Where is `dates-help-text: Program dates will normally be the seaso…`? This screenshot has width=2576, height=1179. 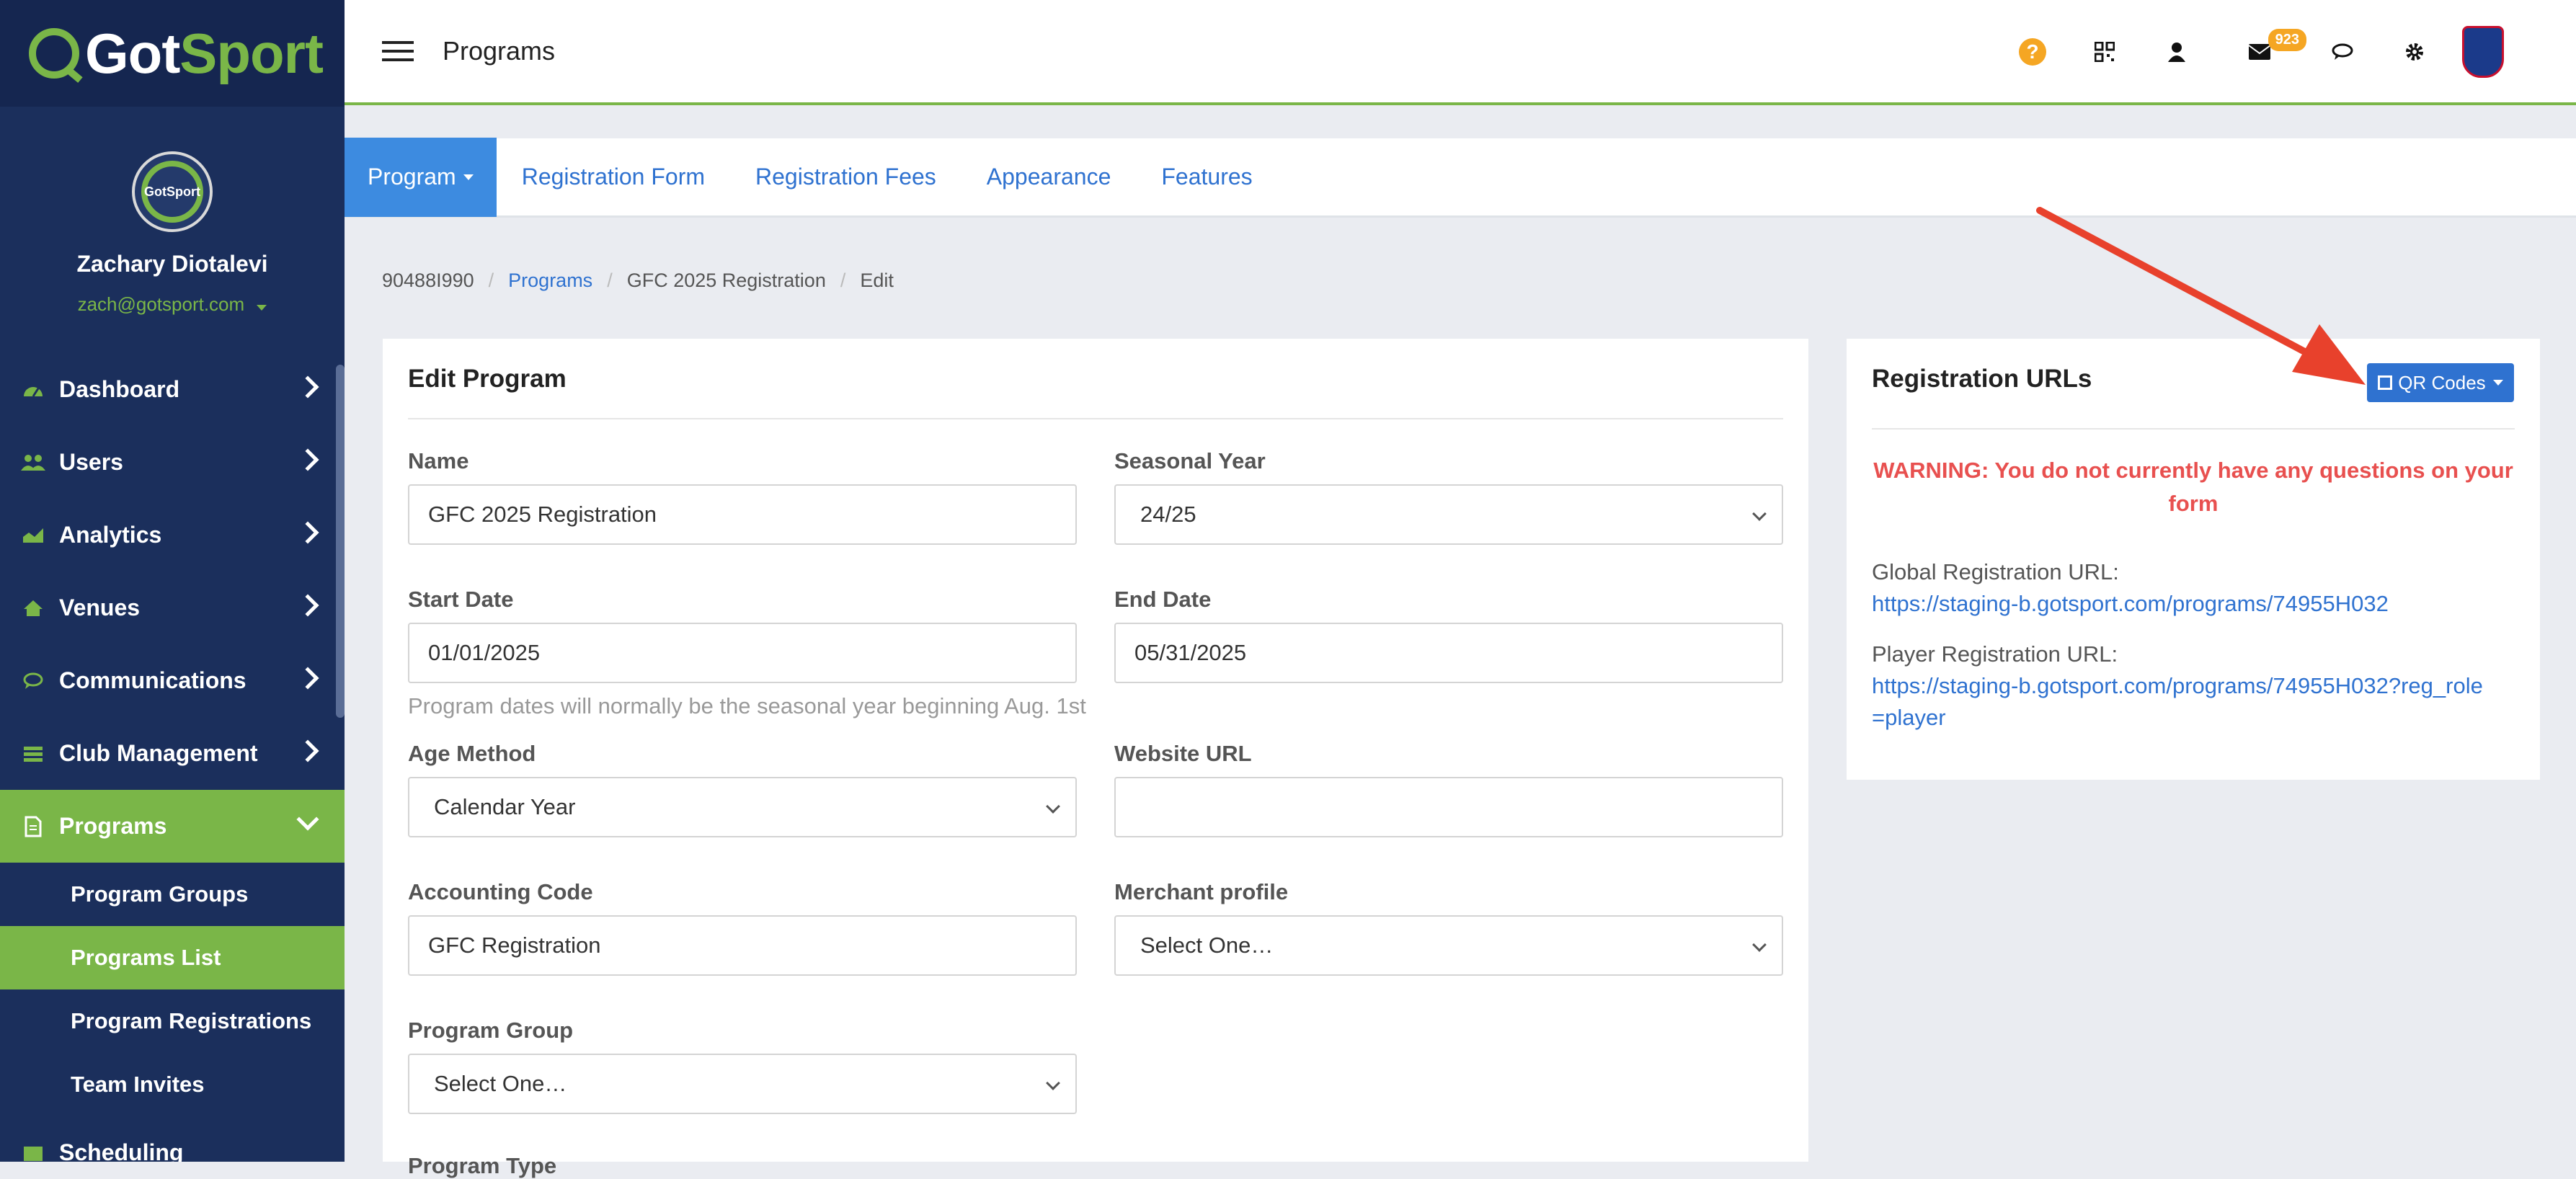 dates-help-text: Program dates will normally be the seaso… is located at coordinates (747, 705).